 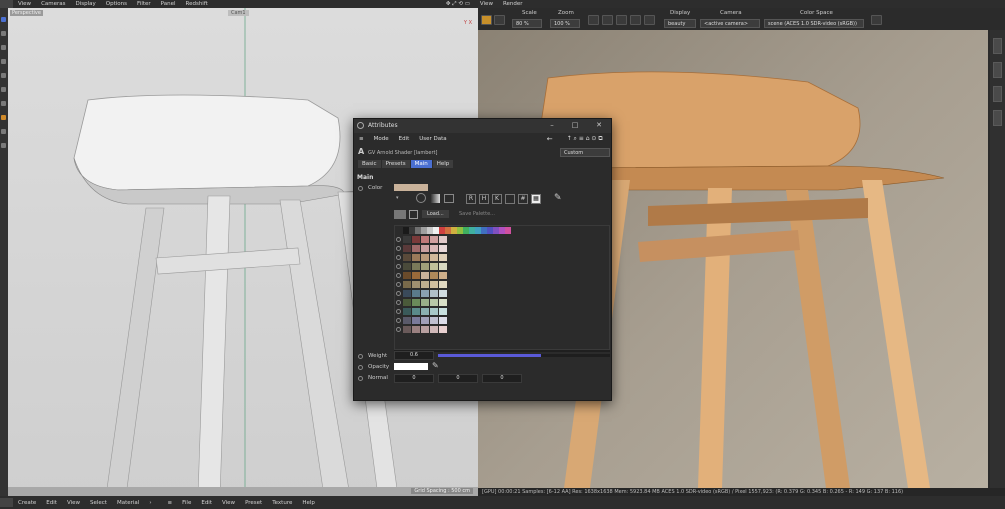 I want to click on camera-snapshot-icon, so click(x=876, y=20).